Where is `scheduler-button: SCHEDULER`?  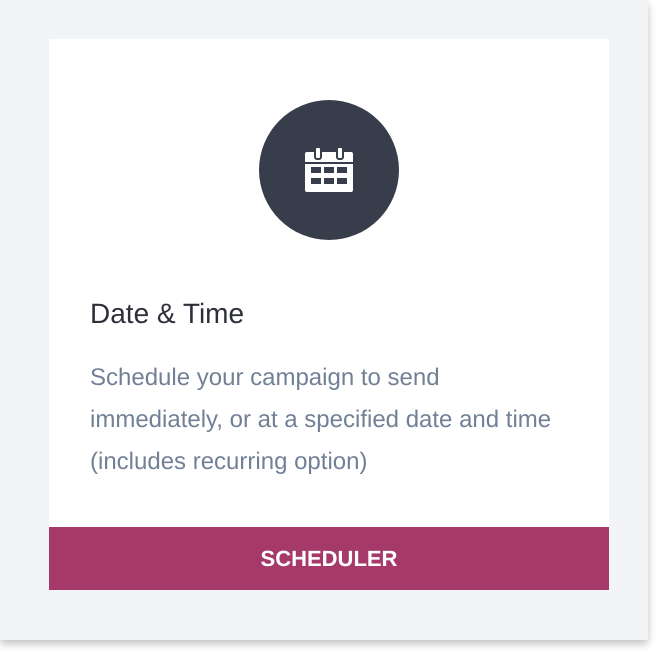
scheduler-button: SCHEDULER is located at coordinates (329, 558).